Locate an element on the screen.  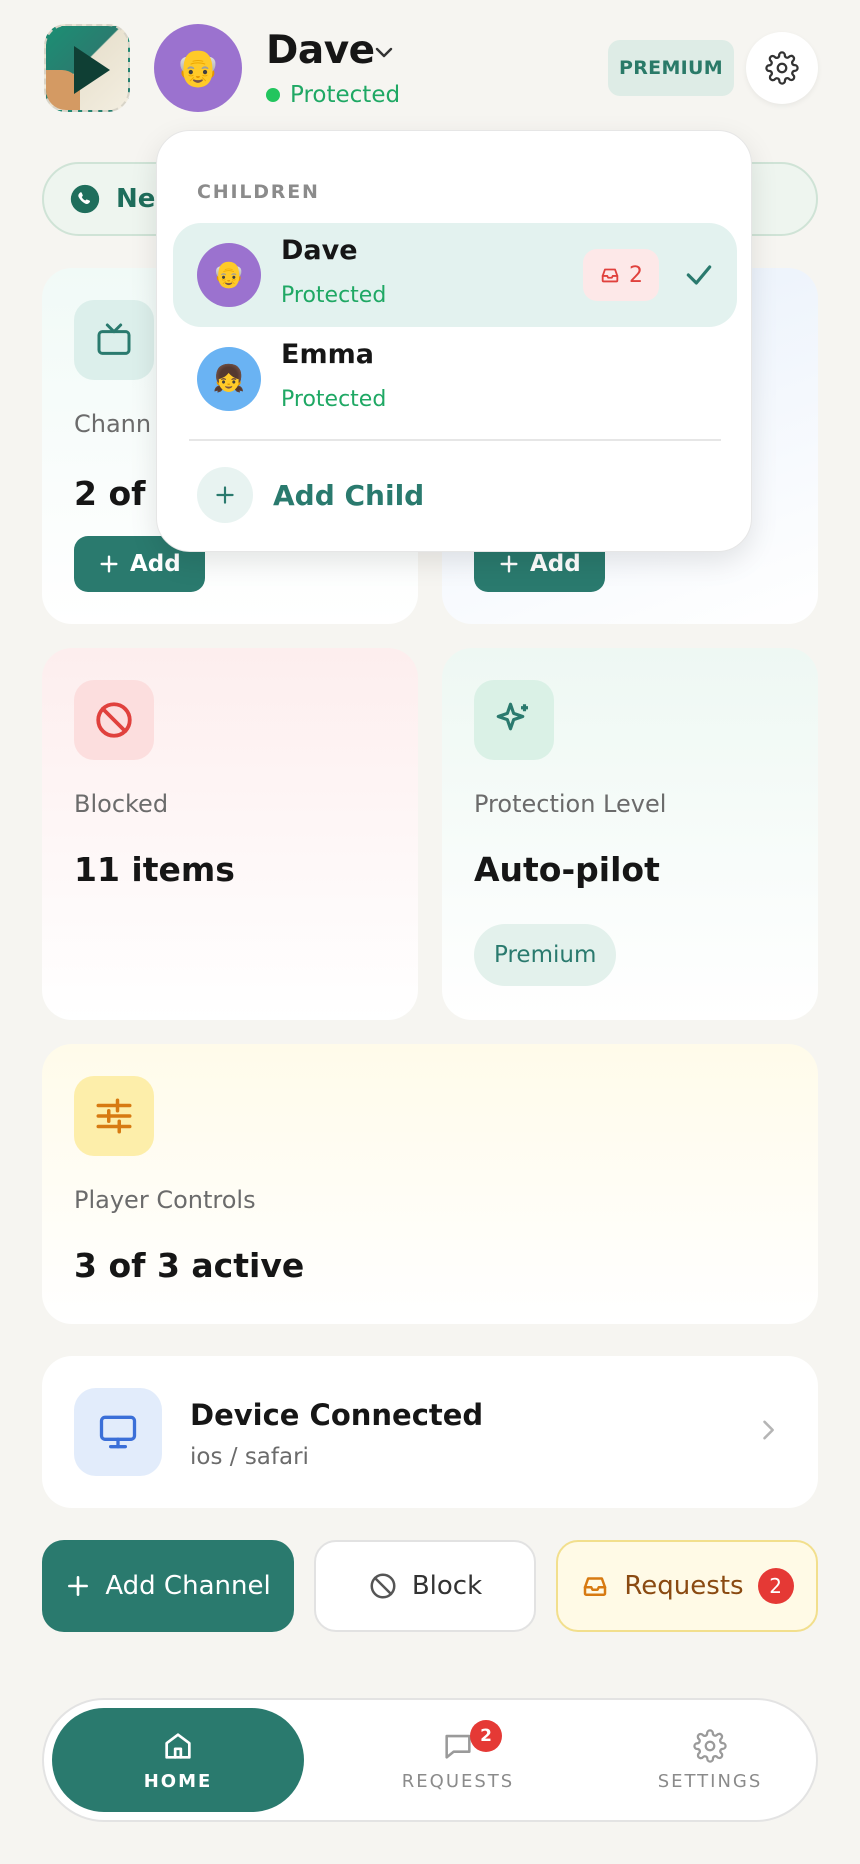
block-label: Block is located at coordinates (447, 1586).